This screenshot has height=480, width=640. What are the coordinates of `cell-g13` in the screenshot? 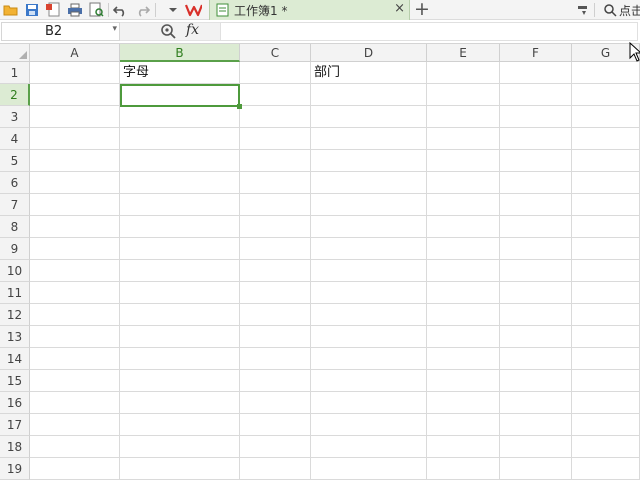 It's located at (606, 337).